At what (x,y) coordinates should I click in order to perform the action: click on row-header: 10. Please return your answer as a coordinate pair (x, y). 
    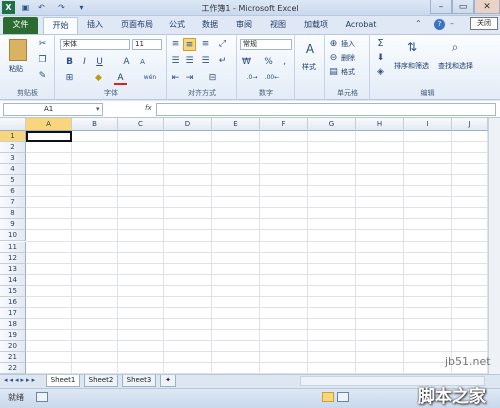
    Looking at the image, I should click on (13, 236).